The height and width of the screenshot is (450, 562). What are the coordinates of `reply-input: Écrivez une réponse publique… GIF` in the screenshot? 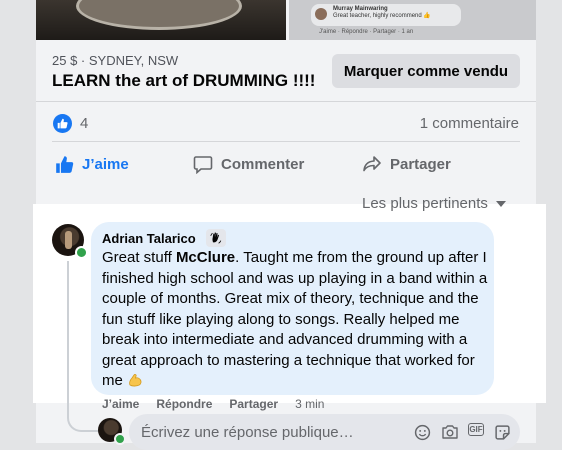 It's located at (324, 432).